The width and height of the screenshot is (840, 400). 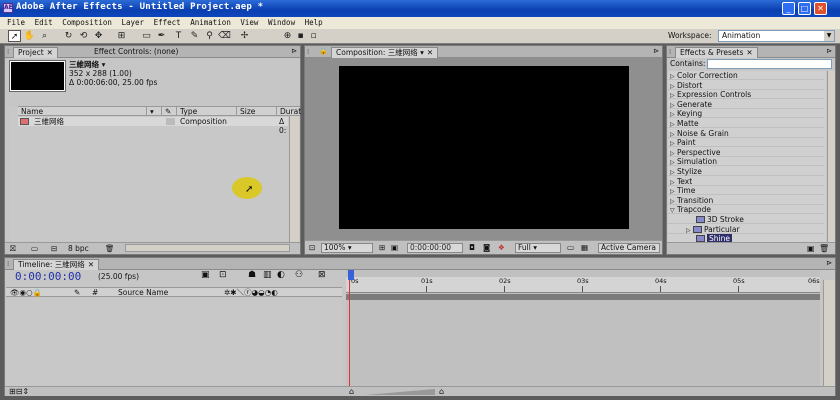 I want to click on effect-particular: ▷ Particular, so click(x=746, y=229).